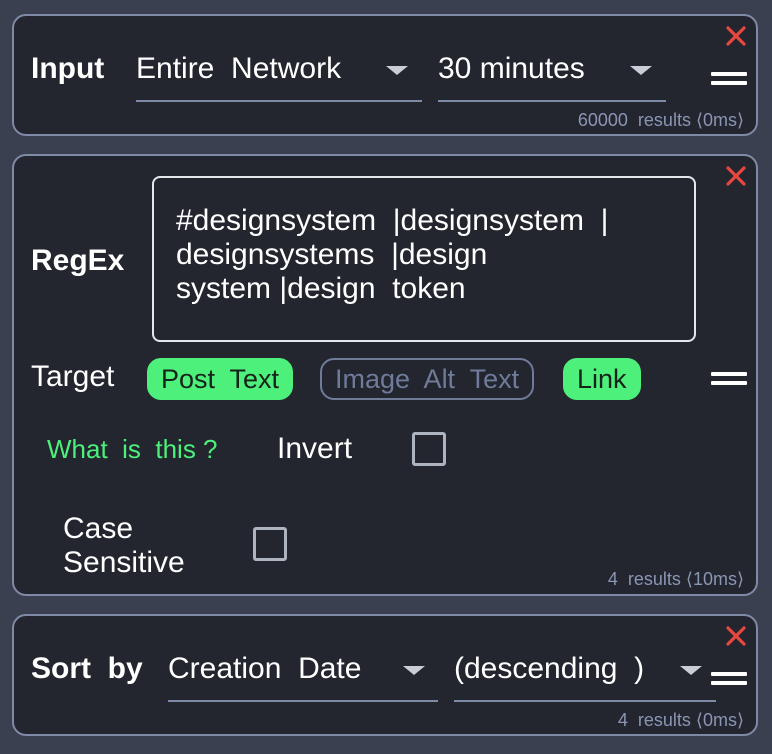 The image size is (772, 754). What do you see at coordinates (73, 376) in the screenshot?
I see `target-label: Target` at bounding box center [73, 376].